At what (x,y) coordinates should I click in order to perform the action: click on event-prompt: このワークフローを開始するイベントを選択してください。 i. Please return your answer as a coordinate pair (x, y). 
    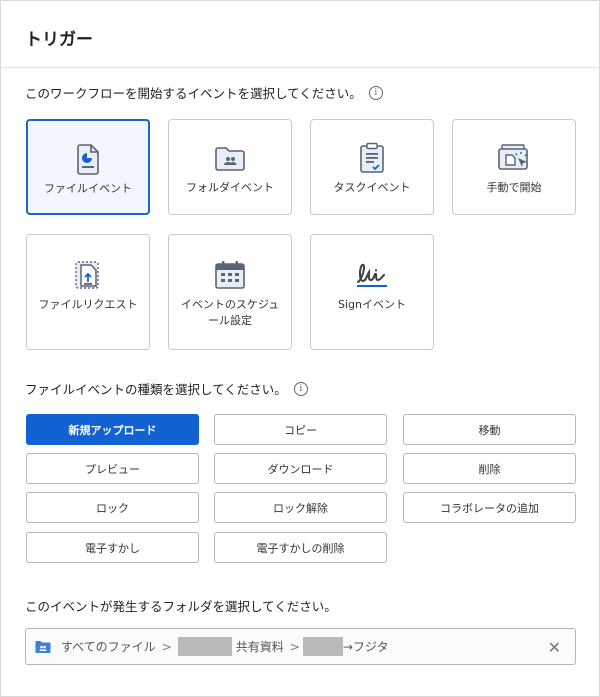
    Looking at the image, I should click on (204, 92).